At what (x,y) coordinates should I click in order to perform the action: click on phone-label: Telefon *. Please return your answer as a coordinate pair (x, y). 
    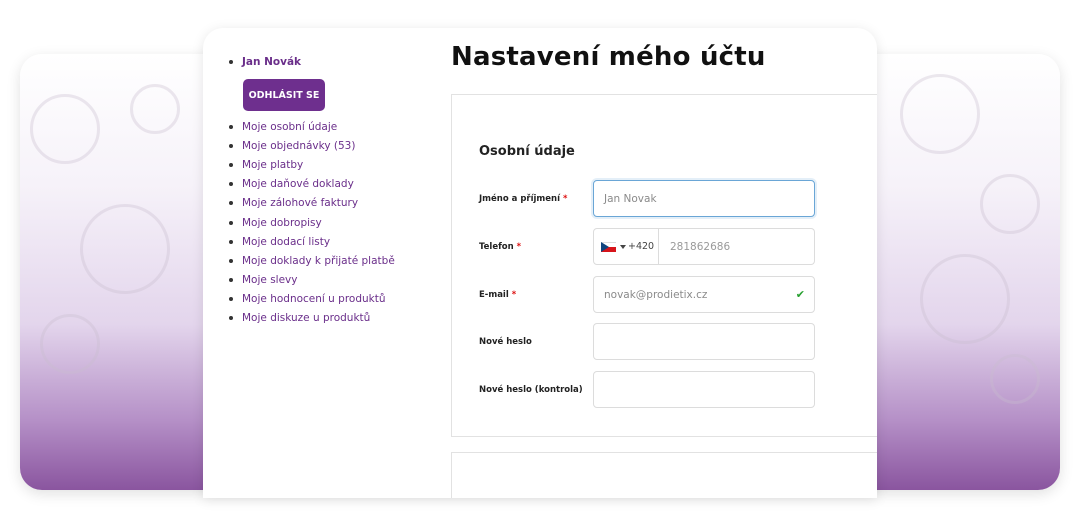
    Looking at the image, I should click on (536, 247).